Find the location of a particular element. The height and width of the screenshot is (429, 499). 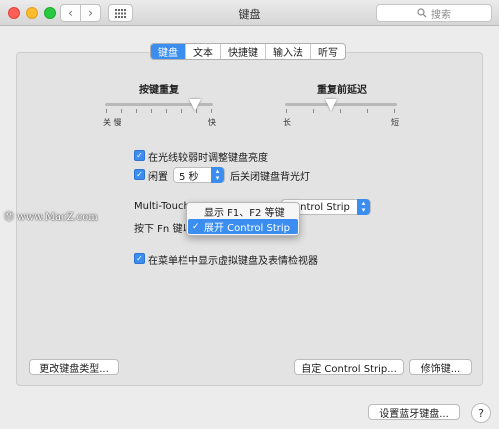

delay-max-label: 短 is located at coordinates (395, 122).